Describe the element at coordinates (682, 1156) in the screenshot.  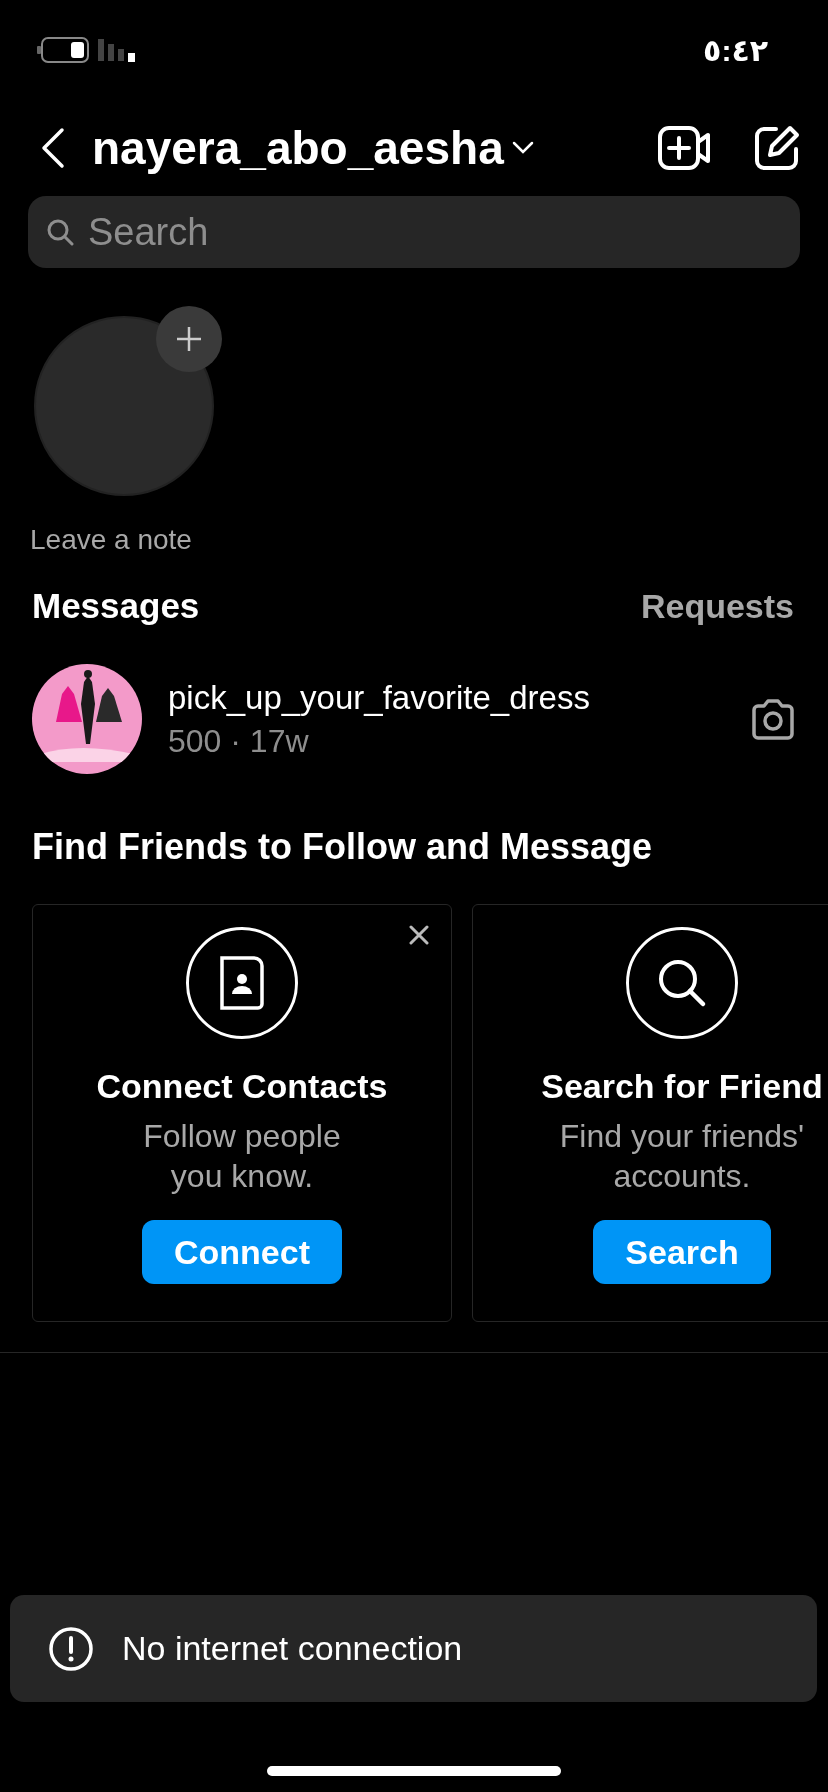
I see `card-description: Find your friends' accounts.` at that location.